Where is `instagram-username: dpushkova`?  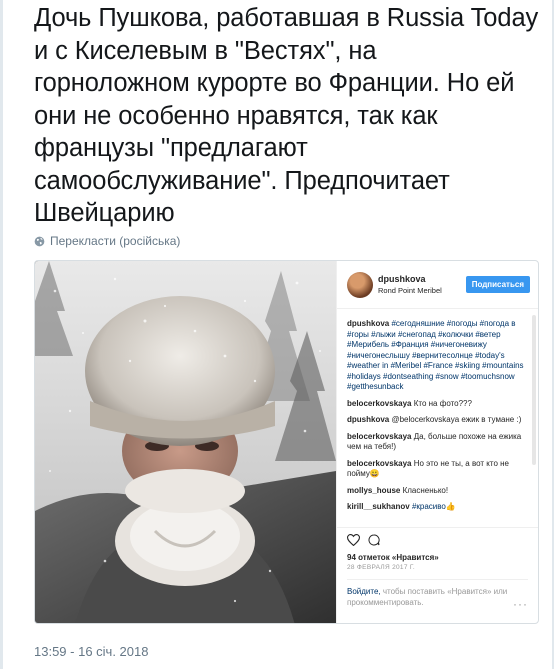
instagram-username: dpushkova is located at coordinates (422, 279).